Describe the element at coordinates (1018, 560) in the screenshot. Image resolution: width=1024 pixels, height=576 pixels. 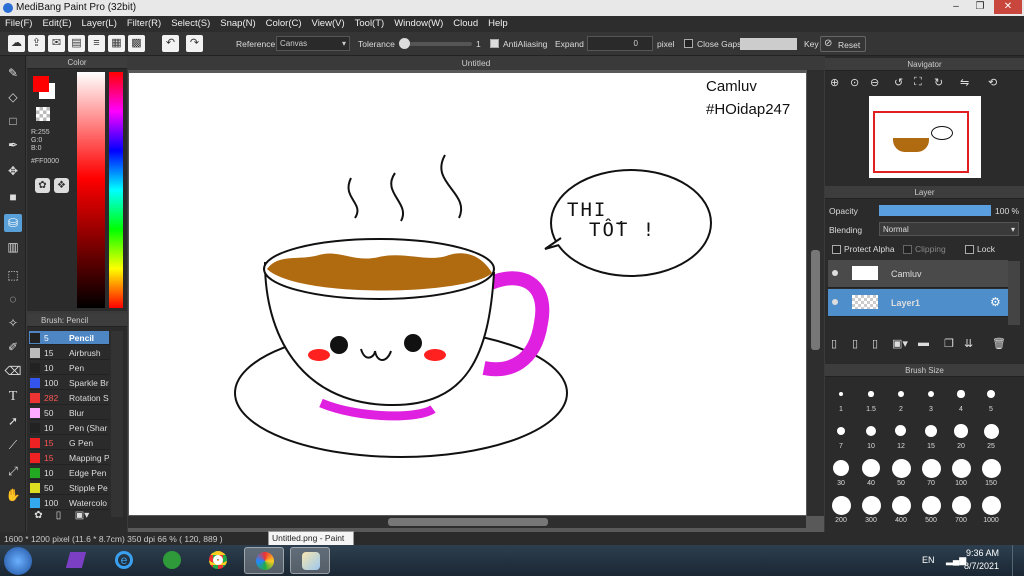
I see `show-desktop-button` at that location.